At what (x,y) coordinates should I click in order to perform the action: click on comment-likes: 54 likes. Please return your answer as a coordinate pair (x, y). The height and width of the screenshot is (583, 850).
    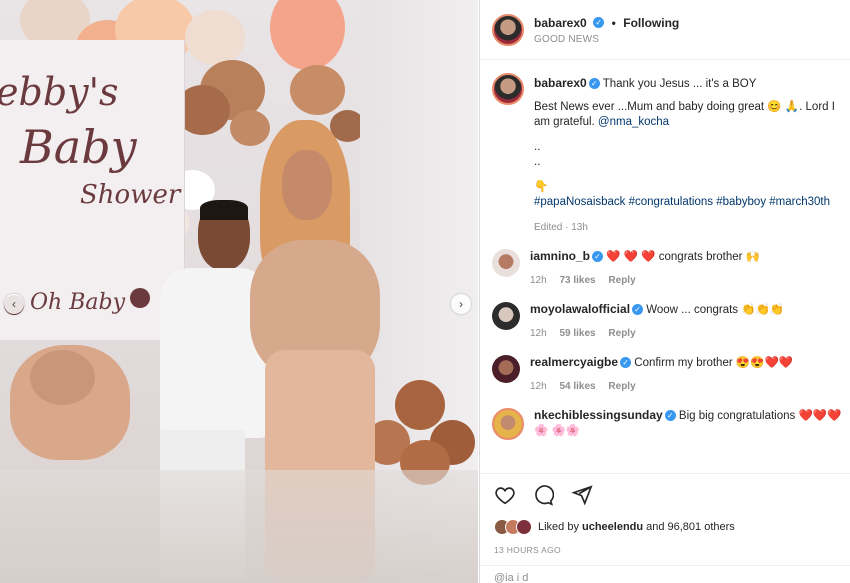
    Looking at the image, I should click on (577, 386).